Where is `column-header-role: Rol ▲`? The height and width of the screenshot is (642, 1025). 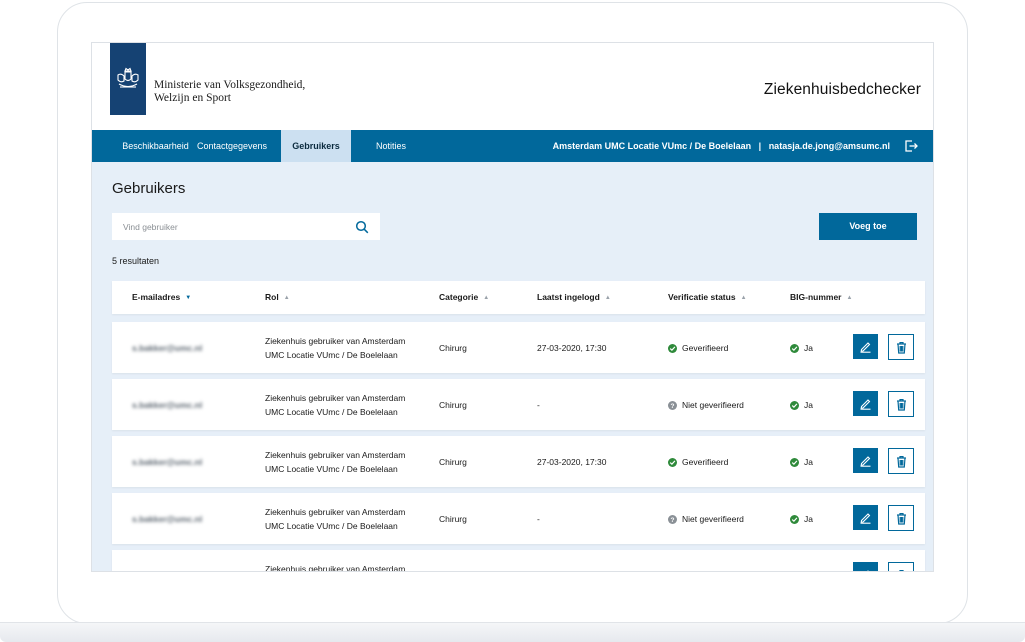 column-header-role: Rol ▲ is located at coordinates (277, 297).